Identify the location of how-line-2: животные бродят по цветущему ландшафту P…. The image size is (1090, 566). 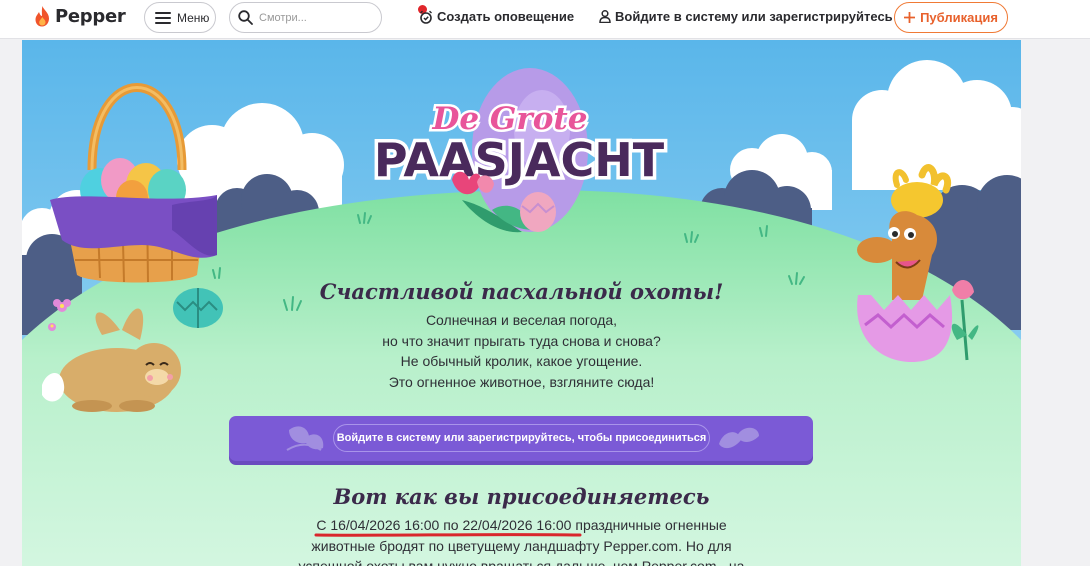
(521, 545).